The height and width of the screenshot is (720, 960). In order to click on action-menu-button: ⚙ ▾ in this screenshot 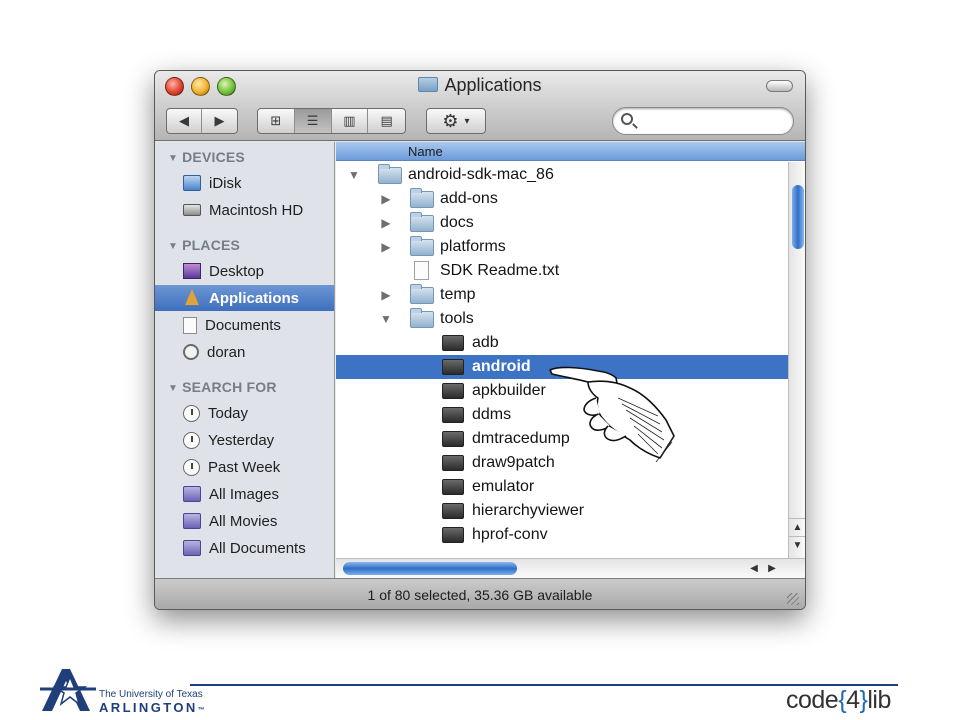, I will do `click(456, 121)`.